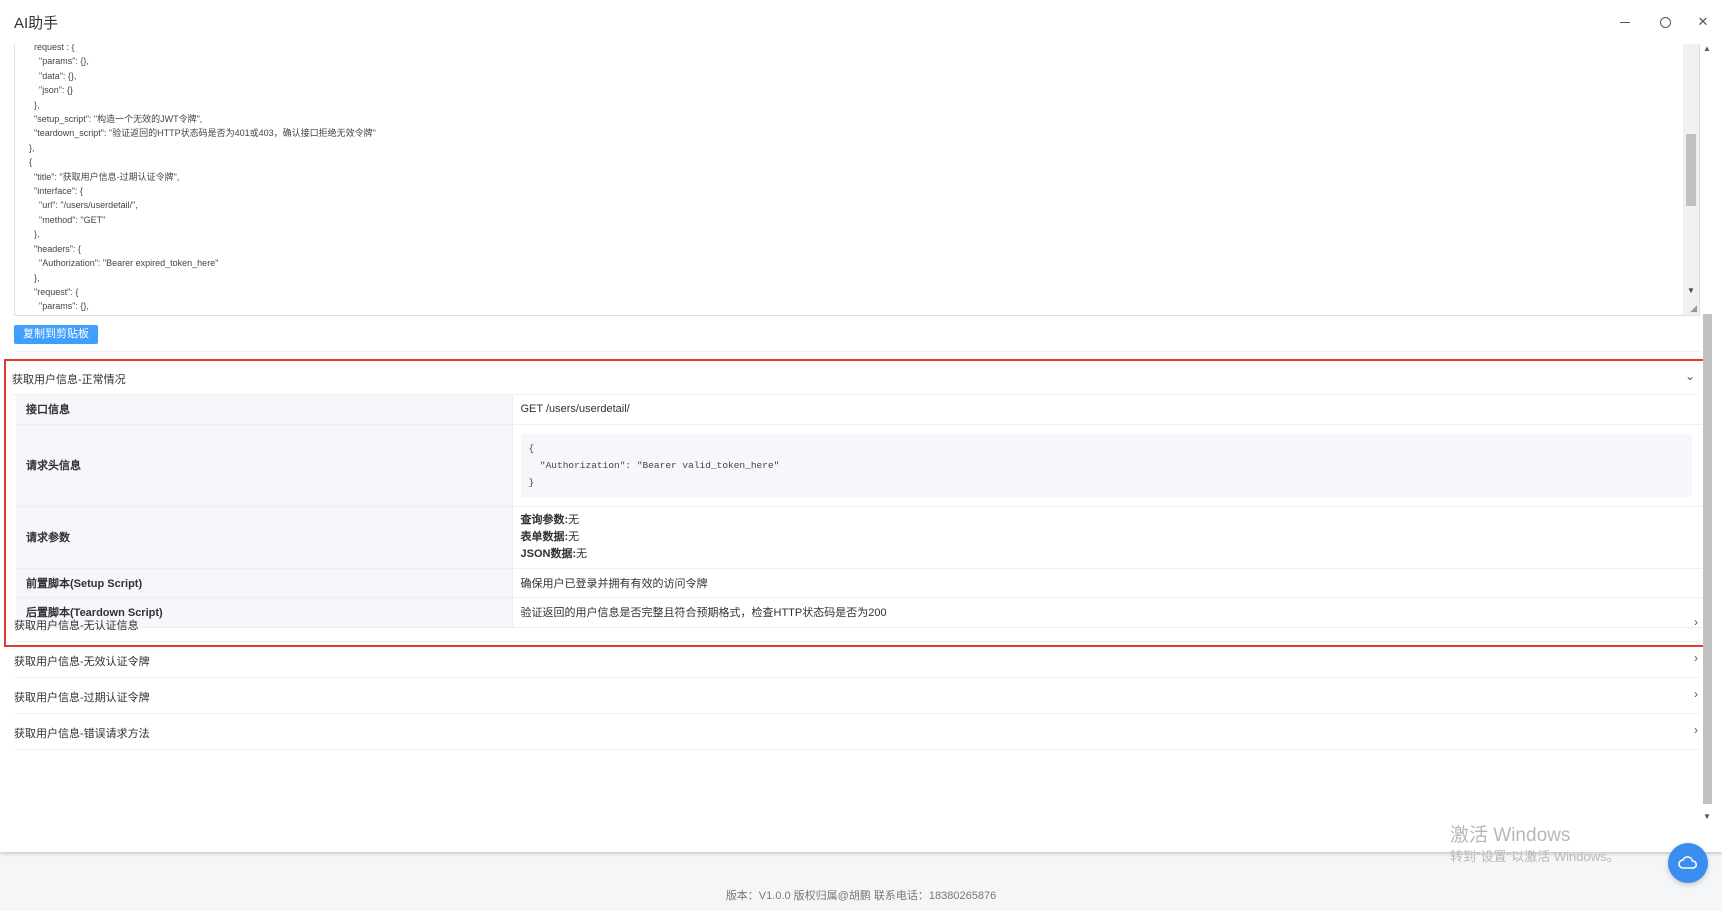  Describe the element at coordinates (264, 410) in the screenshot. I see `interface-label: 接口信息` at that location.